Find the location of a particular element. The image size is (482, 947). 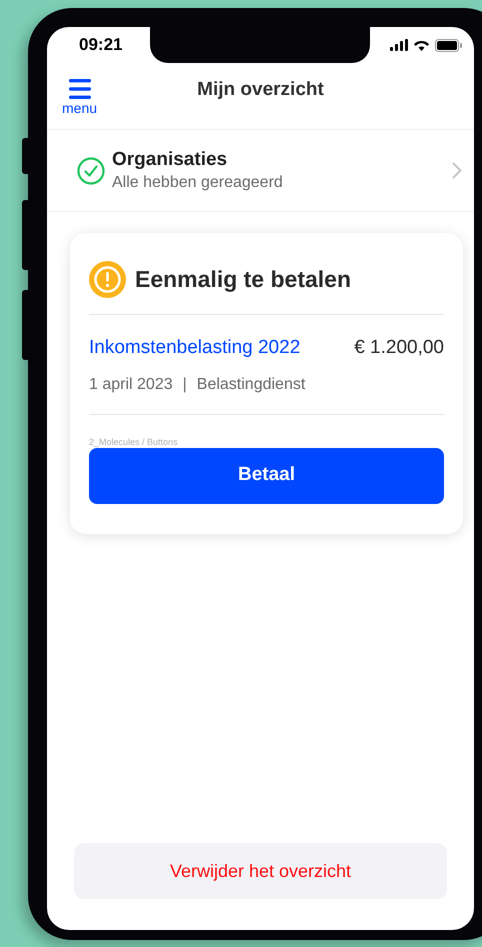

page-title: Mijn overzicht is located at coordinates (260, 90).